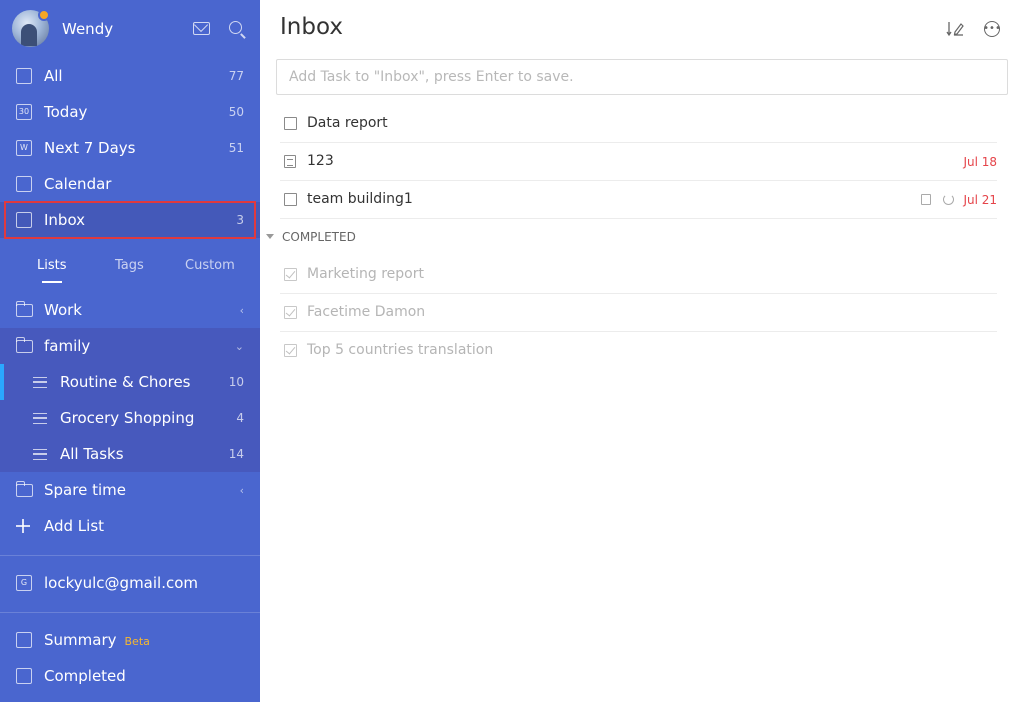 The height and width of the screenshot is (702, 1026). What do you see at coordinates (52, 282) in the screenshot?
I see `active-tab-indicator` at bounding box center [52, 282].